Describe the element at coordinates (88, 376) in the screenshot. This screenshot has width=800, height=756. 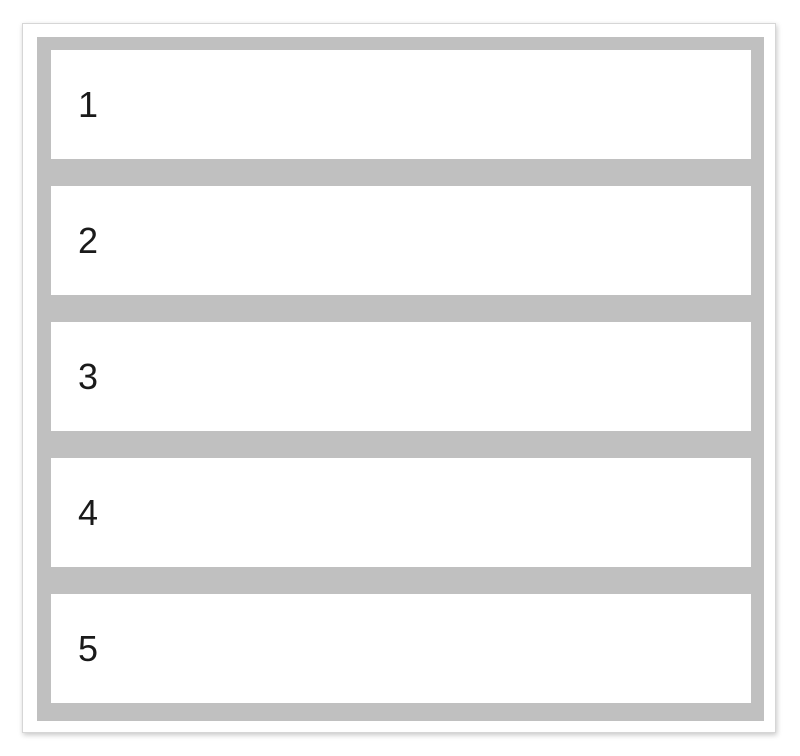
I see `item-label: 3` at that location.